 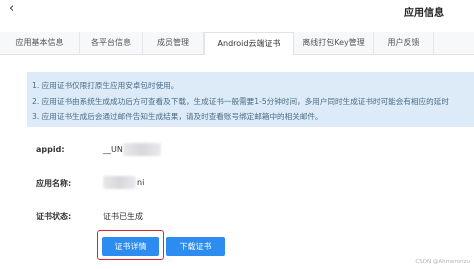 I want to click on tab-user-feedback: 用户反馈, so click(x=404, y=43).